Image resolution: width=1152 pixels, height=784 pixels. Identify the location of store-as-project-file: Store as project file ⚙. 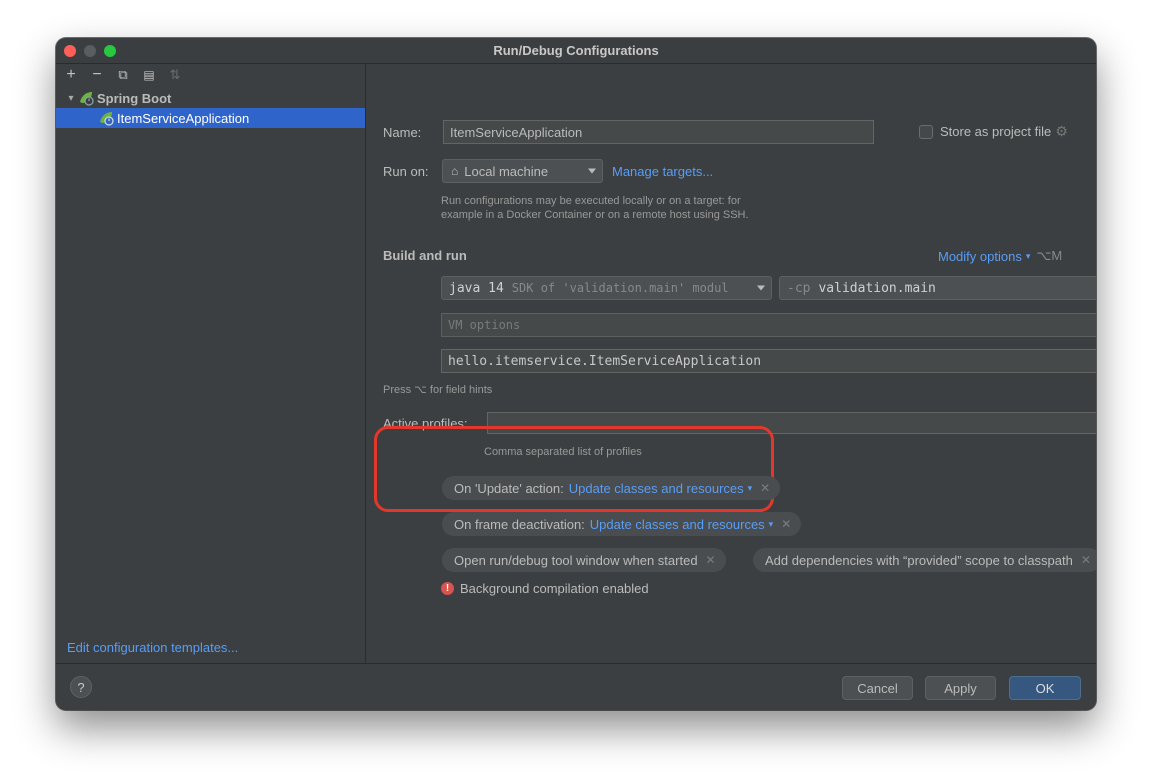
(993, 131).